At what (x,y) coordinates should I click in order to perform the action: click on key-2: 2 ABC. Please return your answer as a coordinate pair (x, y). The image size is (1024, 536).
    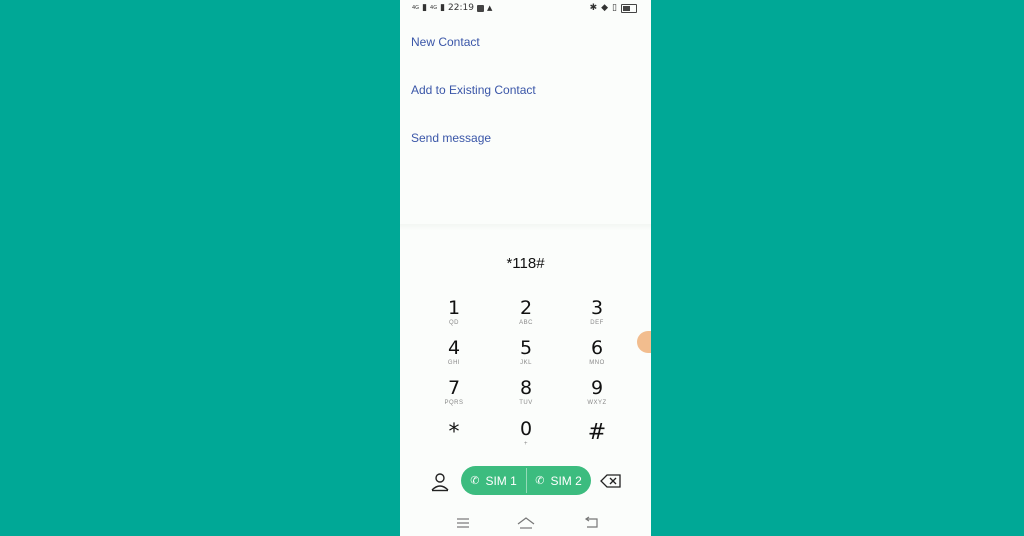
    Looking at the image, I should click on (526, 316).